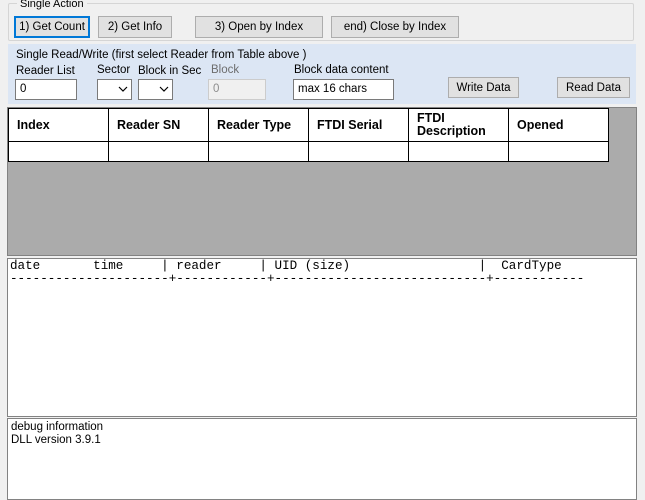 The width and height of the screenshot is (645, 500). I want to click on write-data-button: Write Data, so click(483, 87).